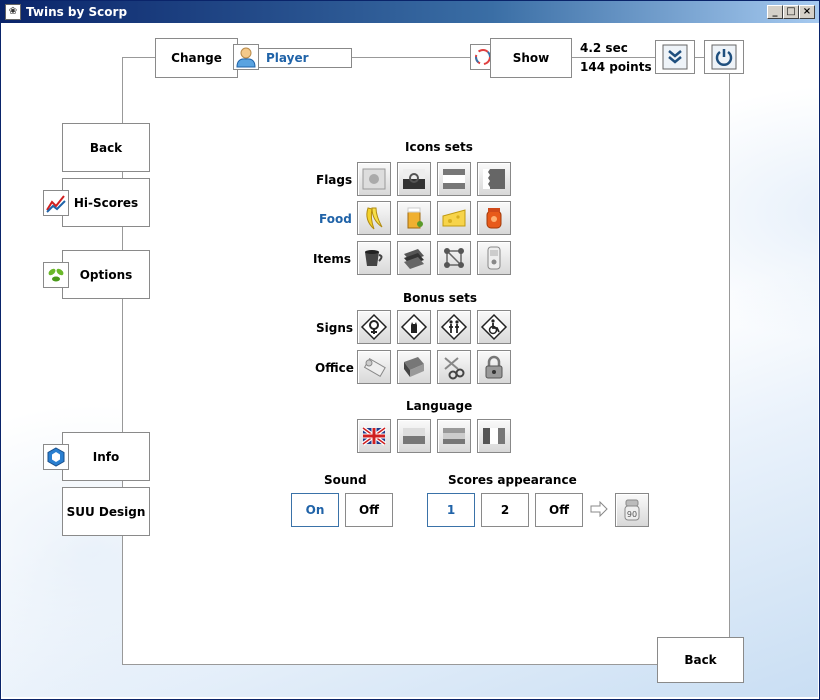 The image size is (820, 700). Describe the element at coordinates (505, 510) in the screenshot. I see `scores-option-2-button: 2` at that location.